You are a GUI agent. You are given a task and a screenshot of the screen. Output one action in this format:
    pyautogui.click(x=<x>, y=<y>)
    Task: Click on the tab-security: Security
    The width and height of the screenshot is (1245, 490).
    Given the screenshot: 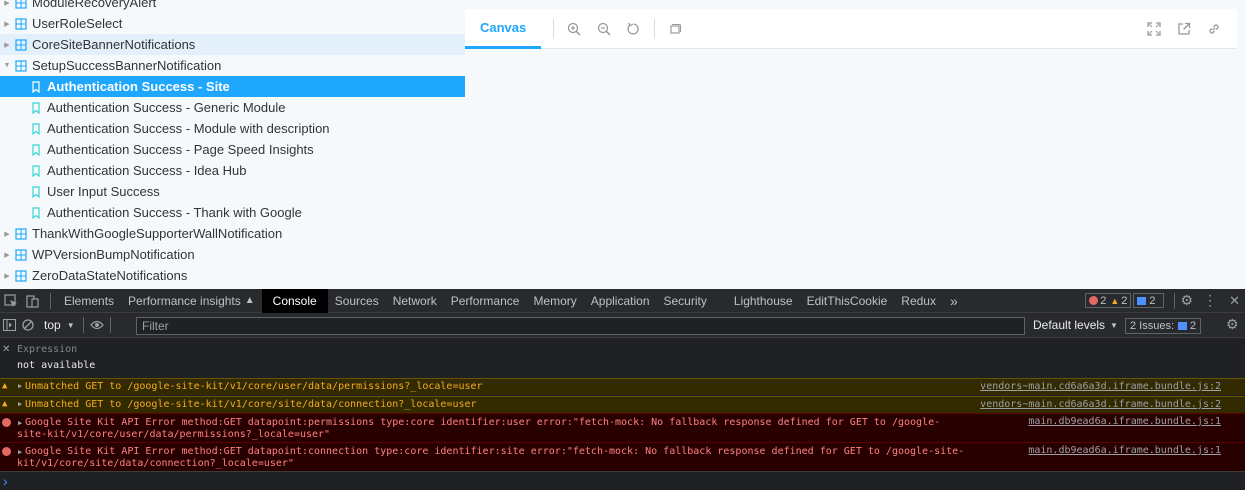 What is the action you would take?
    pyautogui.click(x=692, y=301)
    